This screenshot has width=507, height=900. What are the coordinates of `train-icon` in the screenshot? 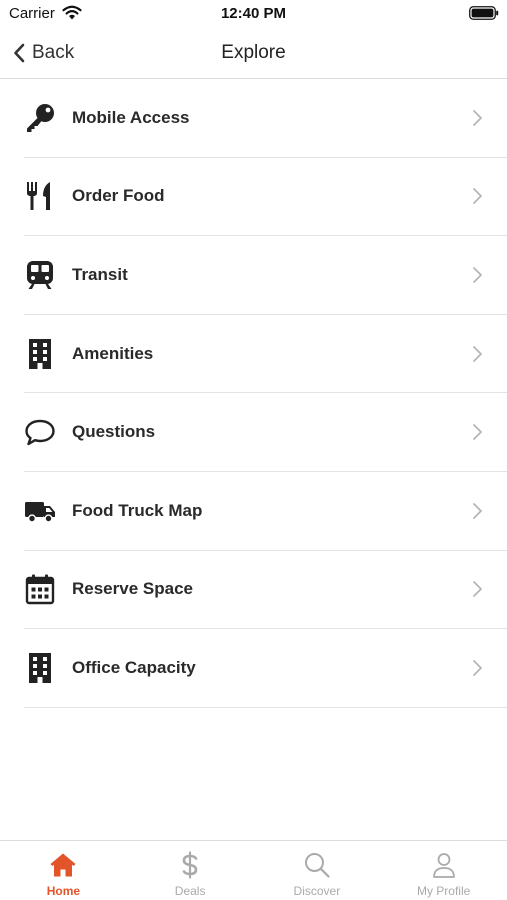 It's located at (40, 275).